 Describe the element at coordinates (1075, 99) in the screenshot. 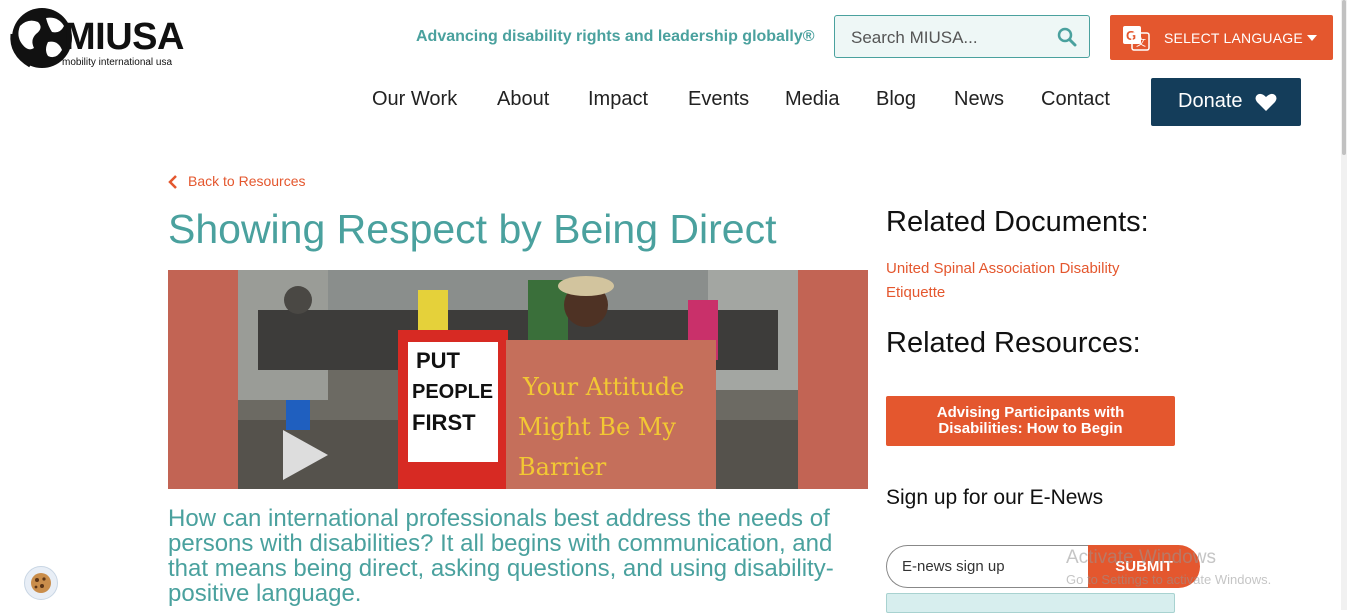

I see `nav-item-contact: Contact` at that location.